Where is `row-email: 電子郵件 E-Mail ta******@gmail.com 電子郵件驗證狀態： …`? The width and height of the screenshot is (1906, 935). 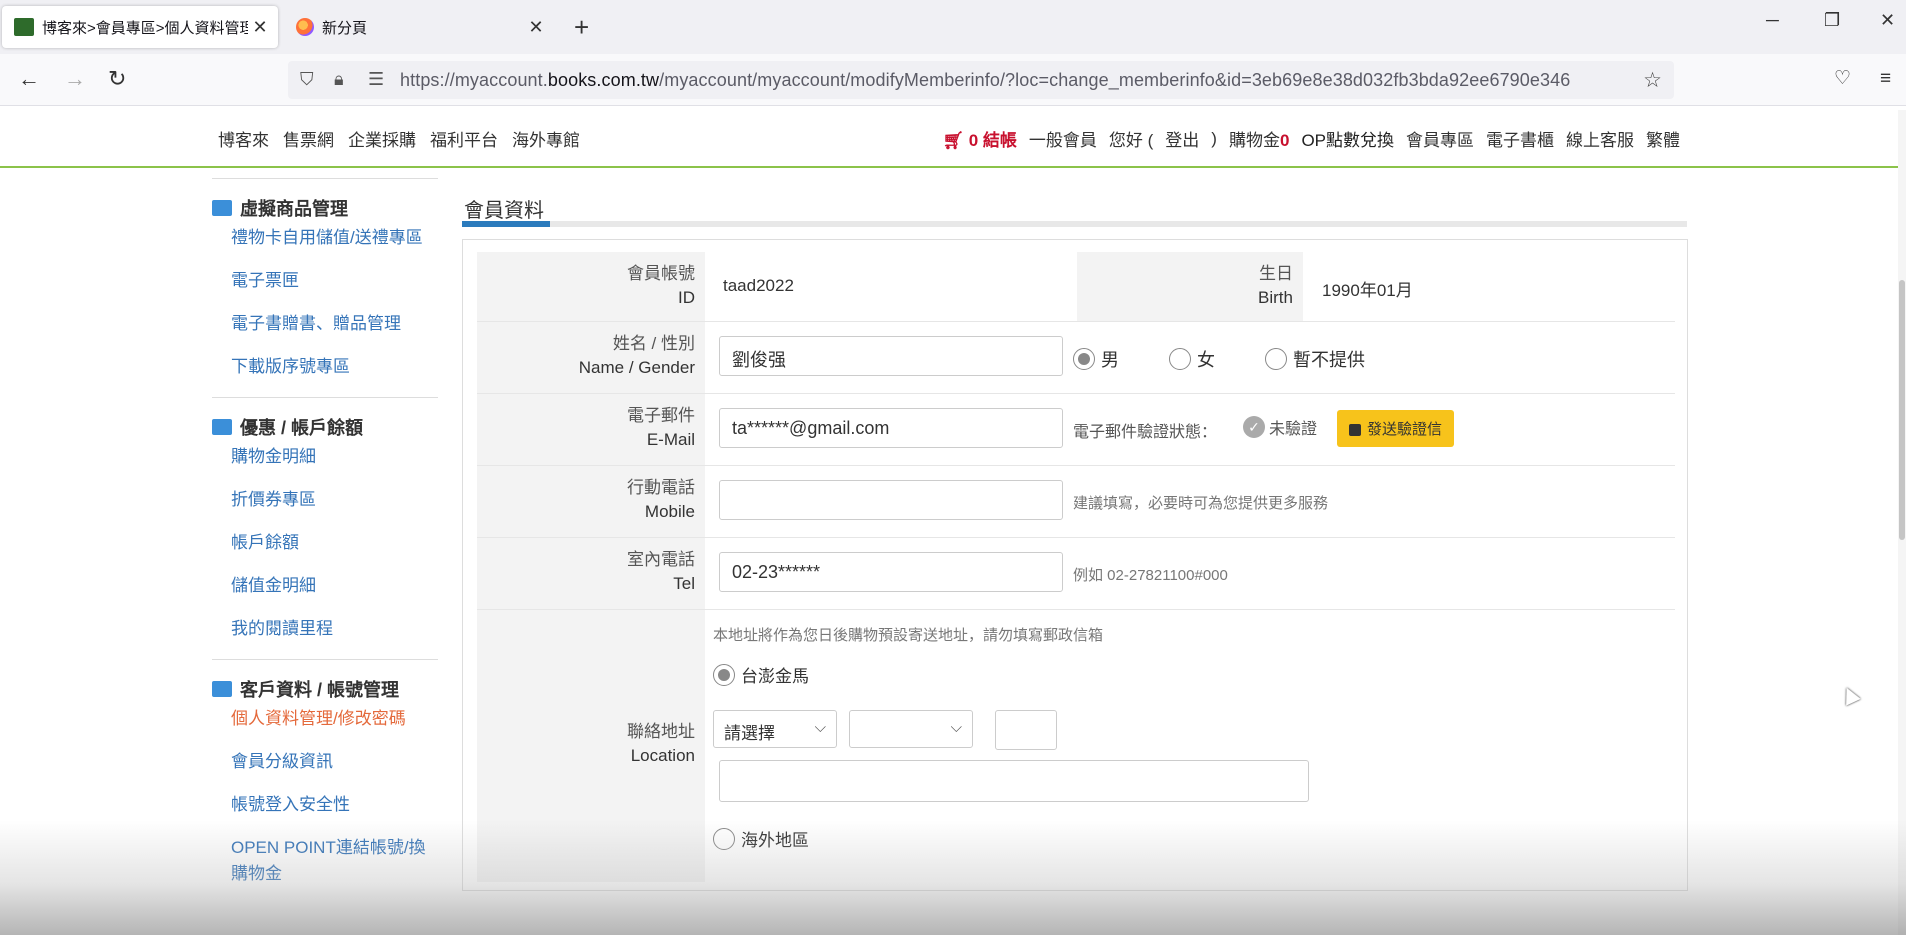 row-email: 電子郵件 E-Mail ta******@gmail.com 電子郵件驗證狀態： … is located at coordinates (1076, 430).